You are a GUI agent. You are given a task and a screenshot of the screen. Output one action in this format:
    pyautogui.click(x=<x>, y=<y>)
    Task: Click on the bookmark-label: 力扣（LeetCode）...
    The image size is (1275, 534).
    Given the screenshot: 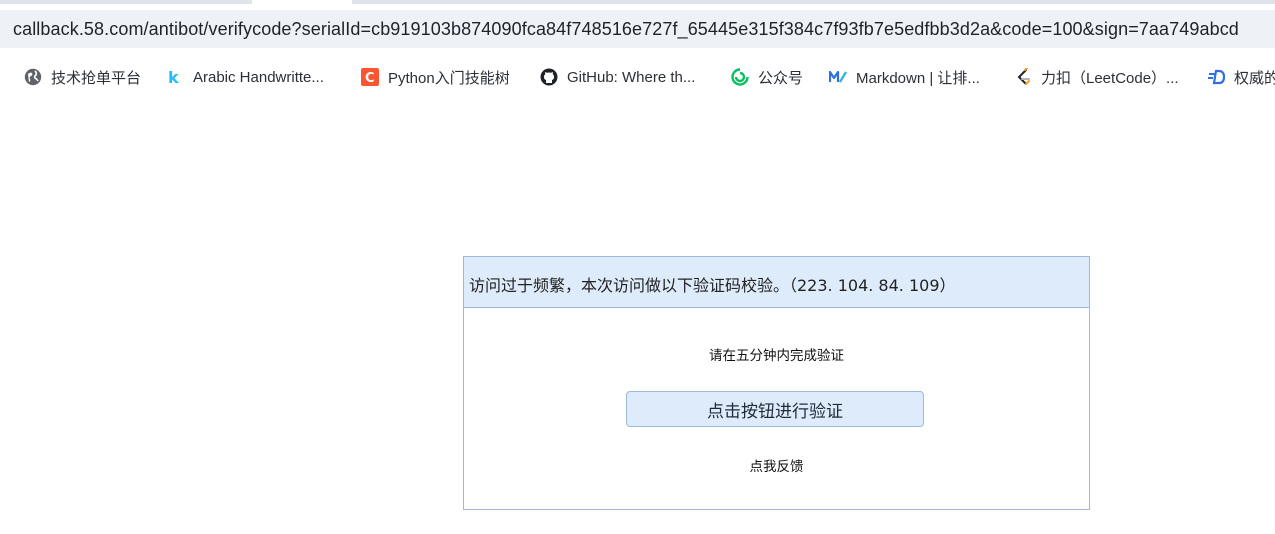 What is the action you would take?
    pyautogui.click(x=1110, y=78)
    